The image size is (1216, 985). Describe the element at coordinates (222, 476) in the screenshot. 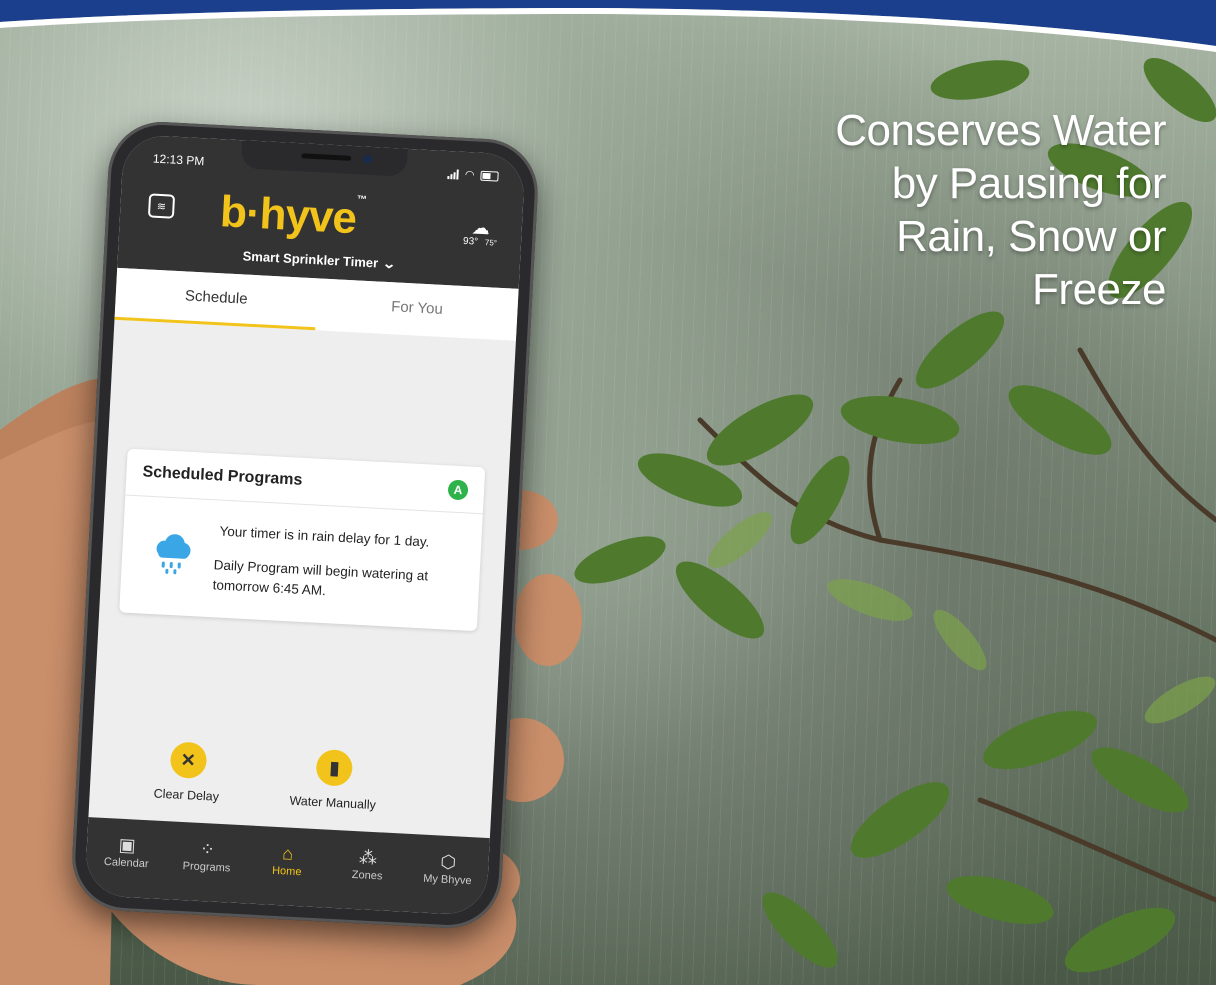

I see `card-title: Scheduled Programs` at that location.